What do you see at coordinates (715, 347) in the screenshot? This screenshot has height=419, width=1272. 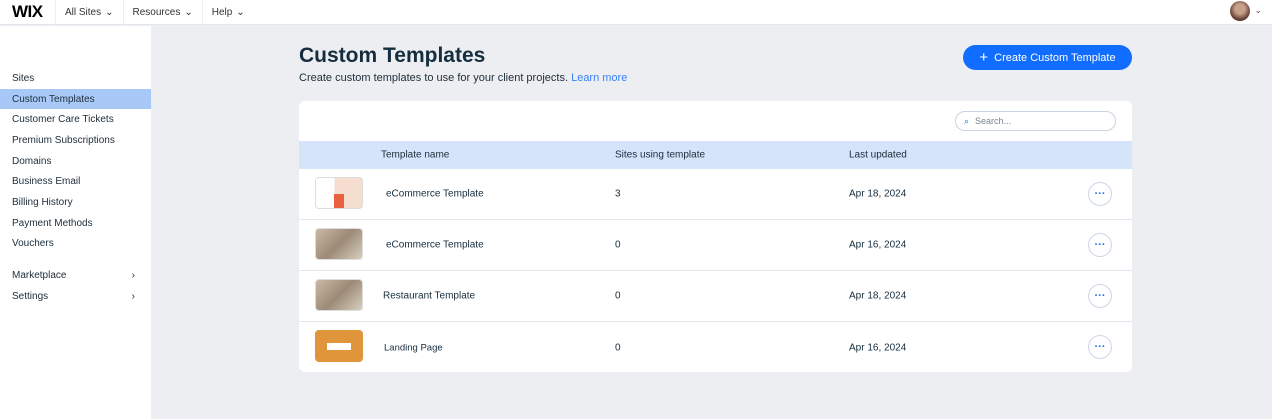 I see `table-row: Landing Page 0 Apr 16, 2024 ···` at bounding box center [715, 347].